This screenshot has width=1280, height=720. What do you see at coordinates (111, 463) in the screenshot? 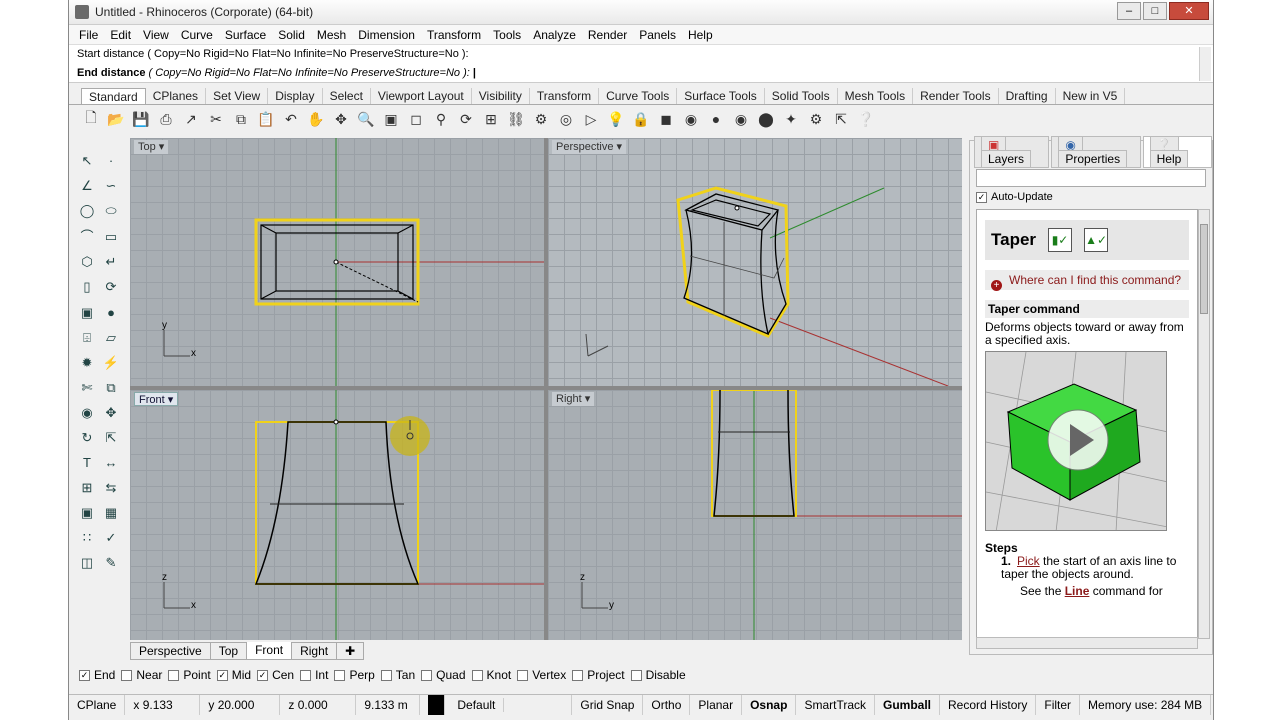
I see `dimension-icon: ↔` at bounding box center [111, 463].